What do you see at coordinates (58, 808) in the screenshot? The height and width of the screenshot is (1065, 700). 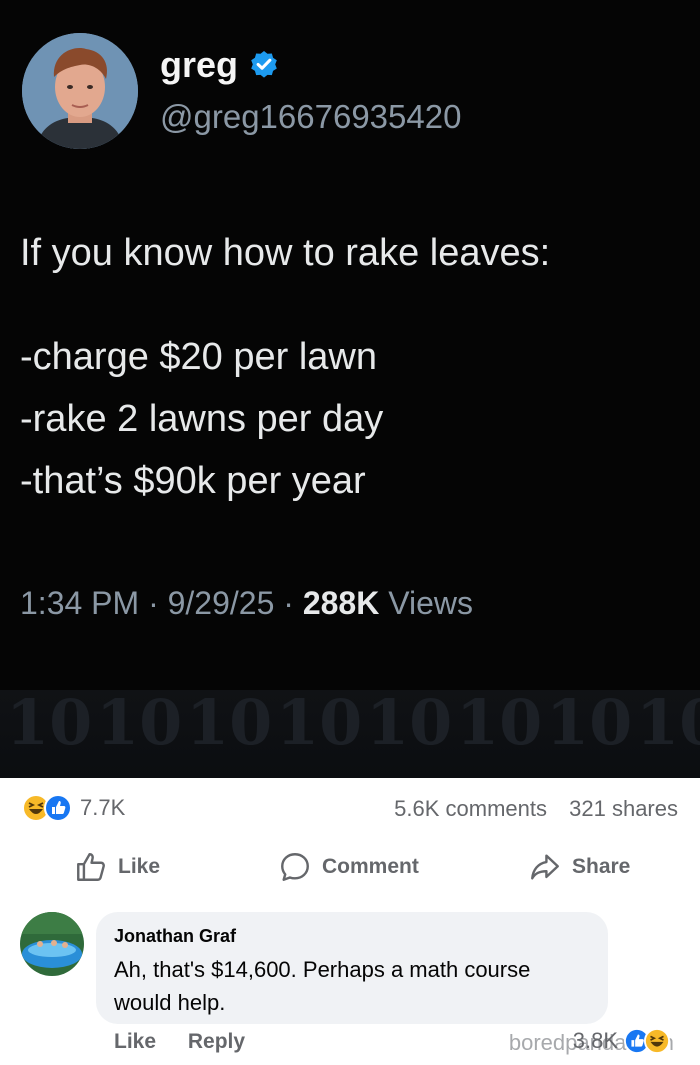 I see `like-reaction-icon` at bounding box center [58, 808].